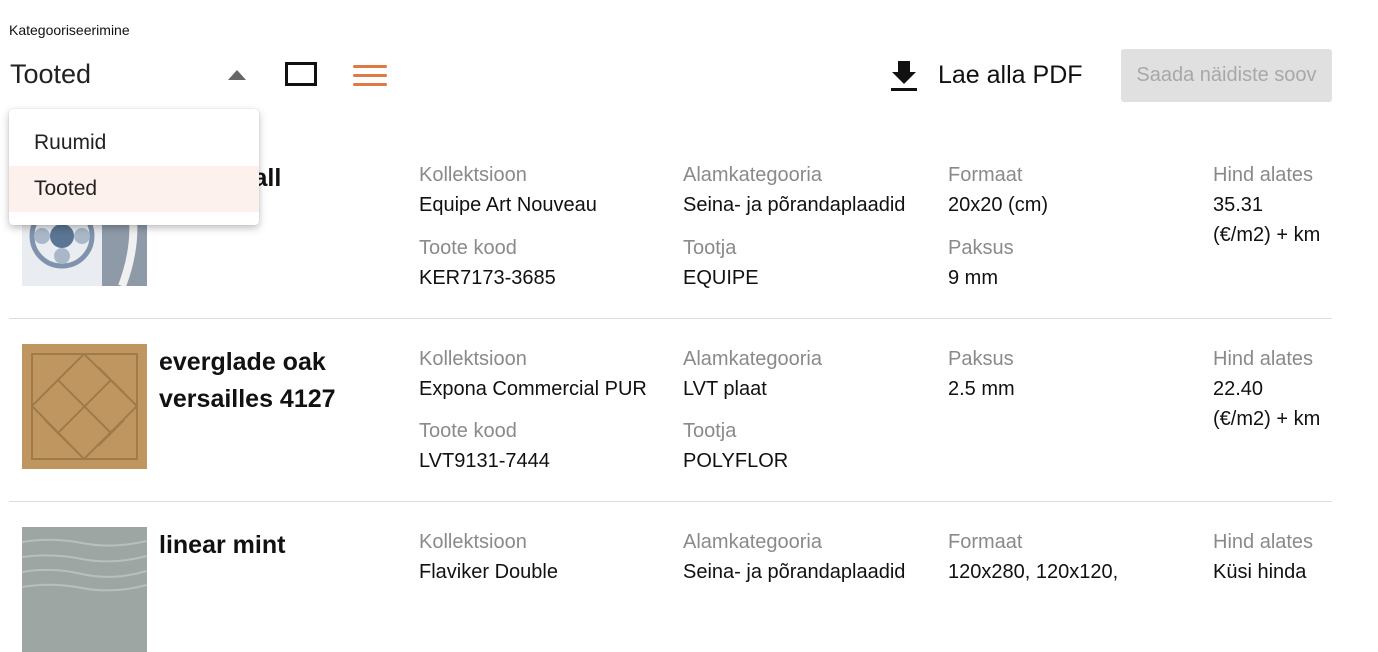  What do you see at coordinates (134, 189) in the screenshot?
I see `dropdown-option-tooted: Tooted` at bounding box center [134, 189].